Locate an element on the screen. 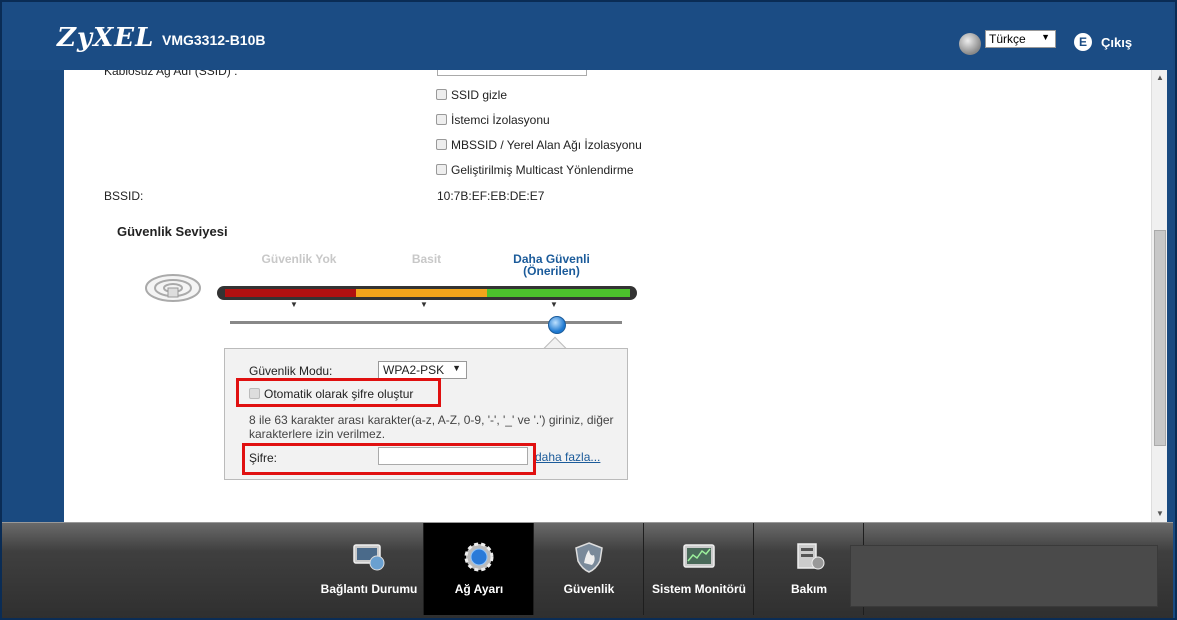 Image resolution: width=1177 pixels, height=620 pixels. level-secure-label: Daha Güvenli (Önerilen) is located at coordinates (551, 265).